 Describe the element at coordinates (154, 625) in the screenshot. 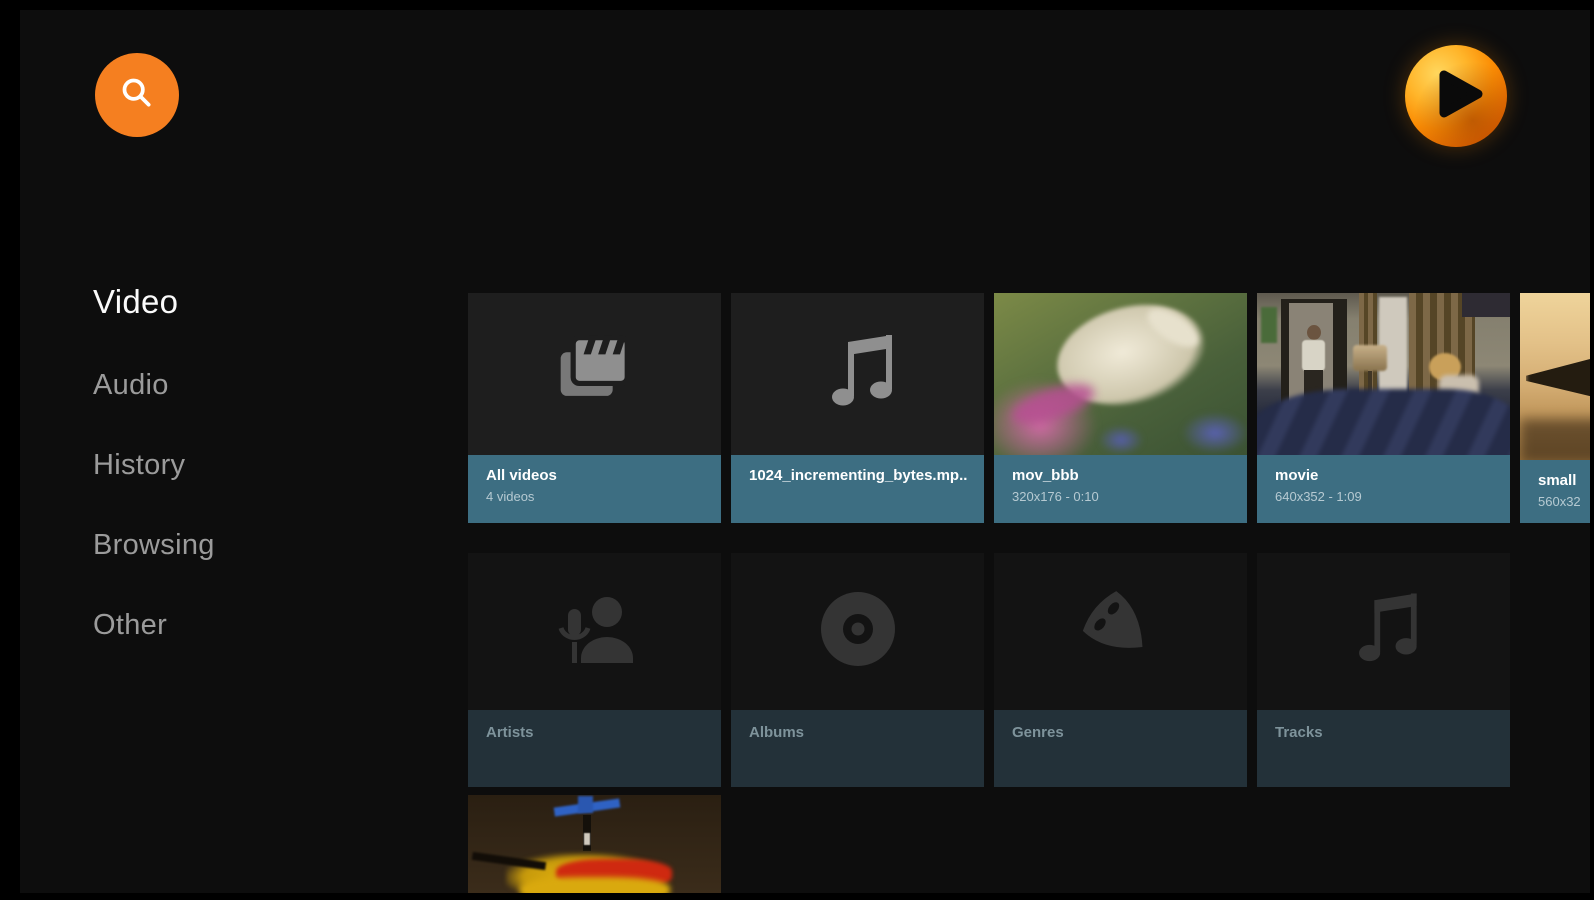

I see `sidebar-item-other: Other` at that location.